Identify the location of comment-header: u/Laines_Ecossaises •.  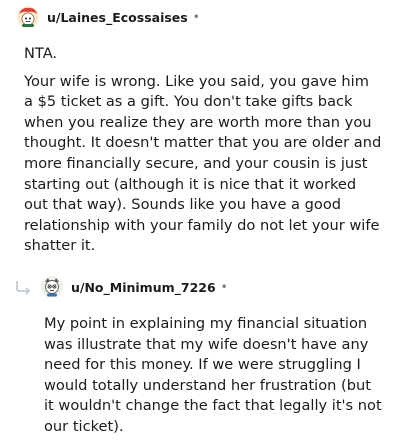
(108, 17).